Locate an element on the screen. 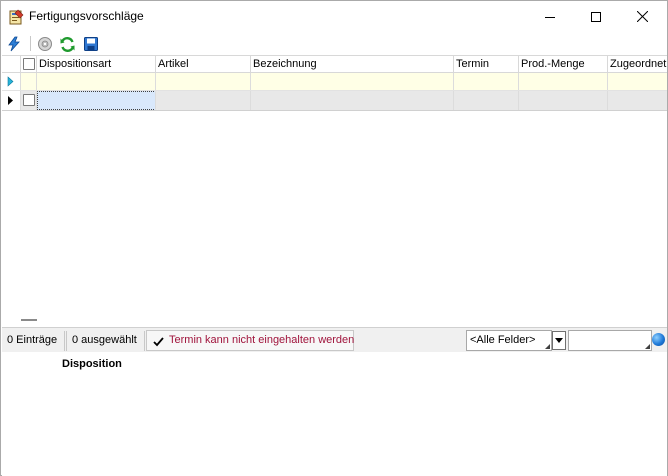 This screenshot has width=668, height=476. column-header-dispositionsart: Dispositionsart is located at coordinates (96, 64).